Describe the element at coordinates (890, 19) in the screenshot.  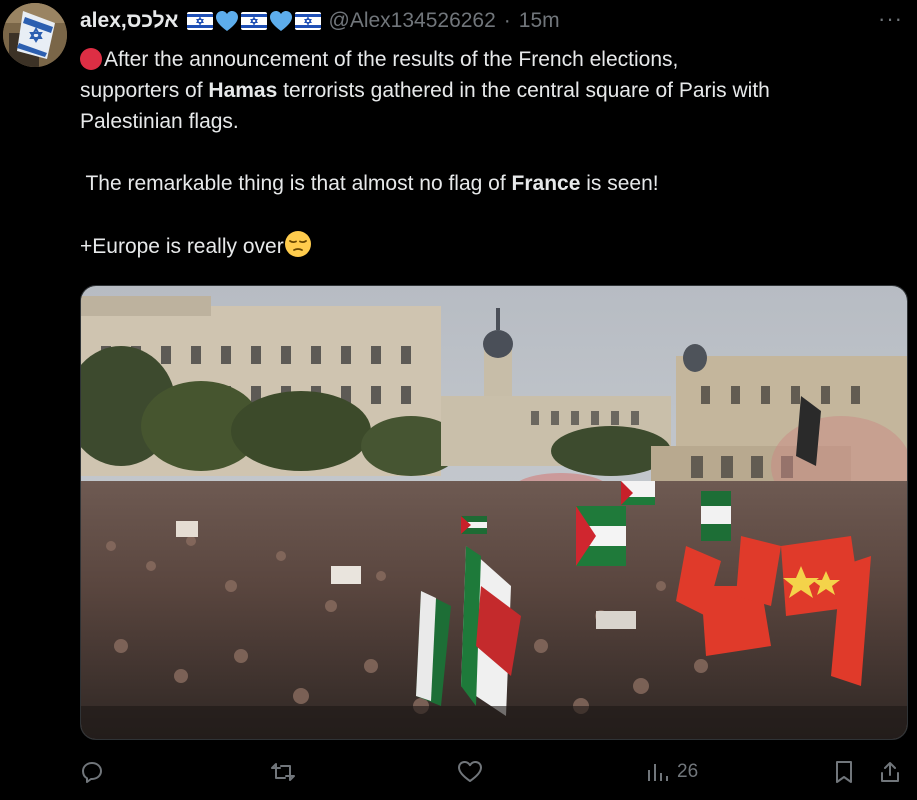
I see `more-options-icon: ···` at that location.